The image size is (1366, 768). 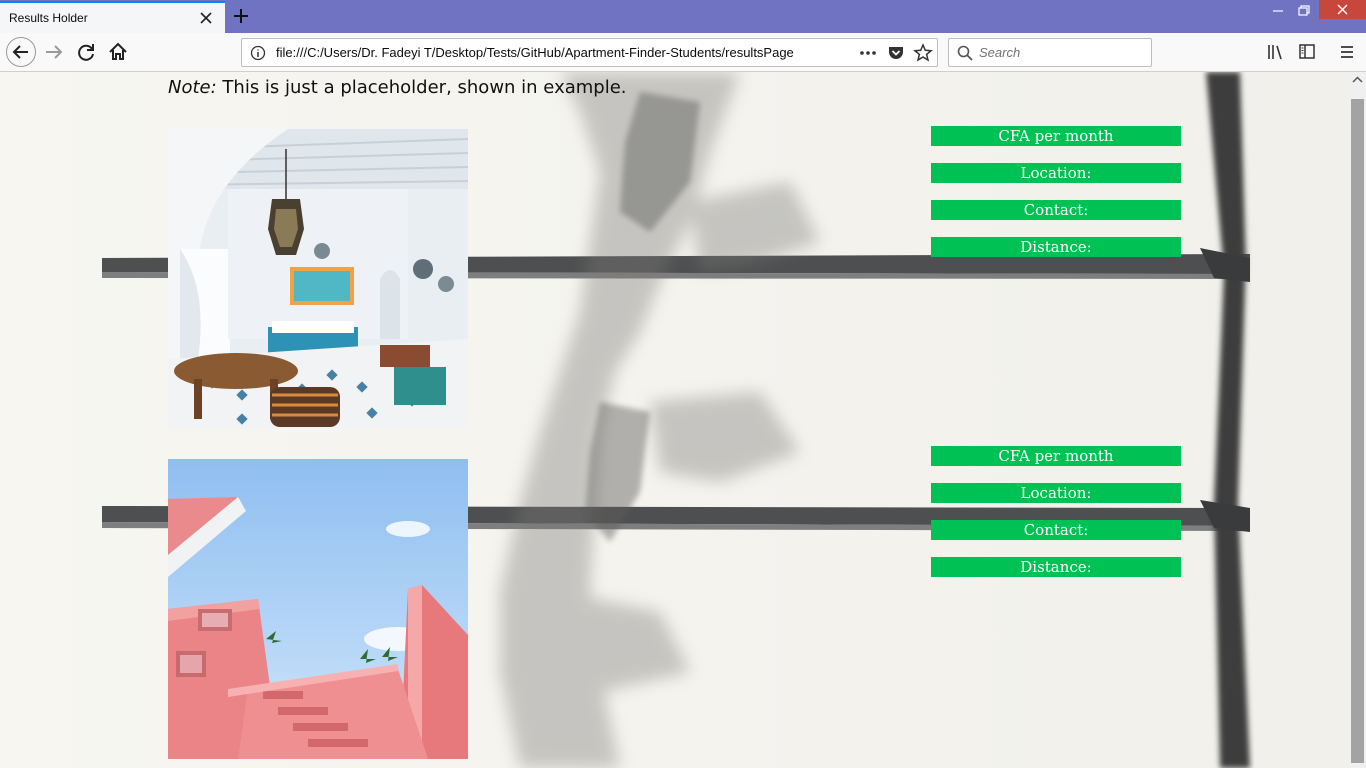 What do you see at coordinates (258, 53) in the screenshot?
I see `info-icon` at bounding box center [258, 53].